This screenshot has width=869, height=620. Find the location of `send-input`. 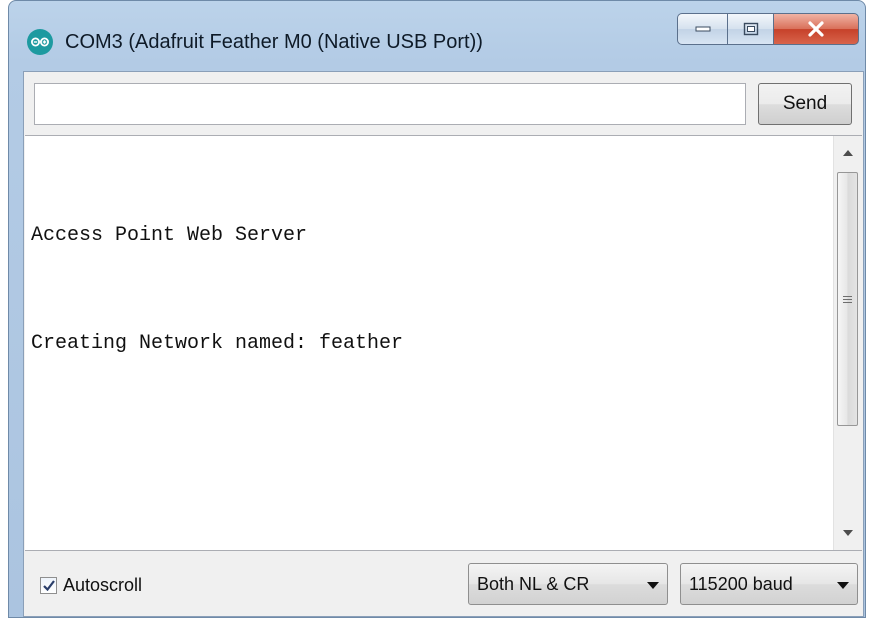

send-input is located at coordinates (390, 104).